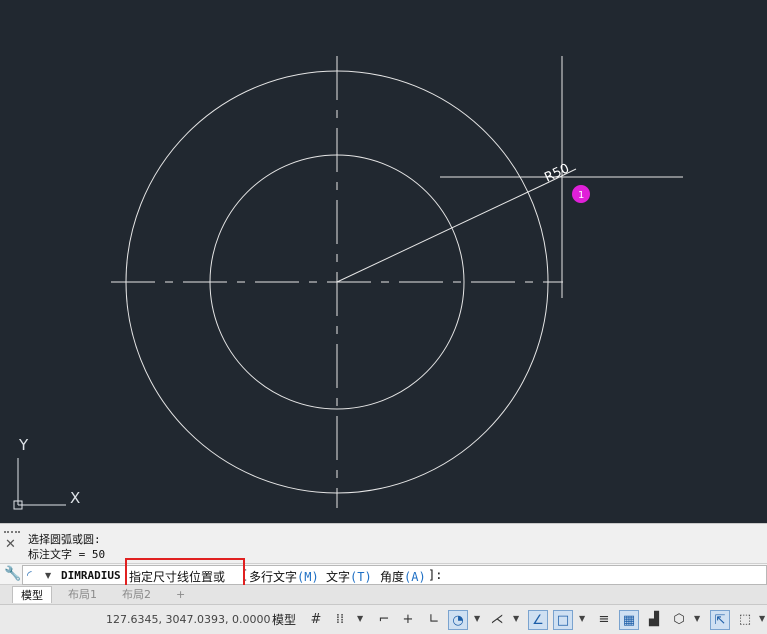 The width and height of the screenshot is (767, 634). Describe the element at coordinates (12, 533) in the screenshot. I see `panel-grip-icon` at that location.